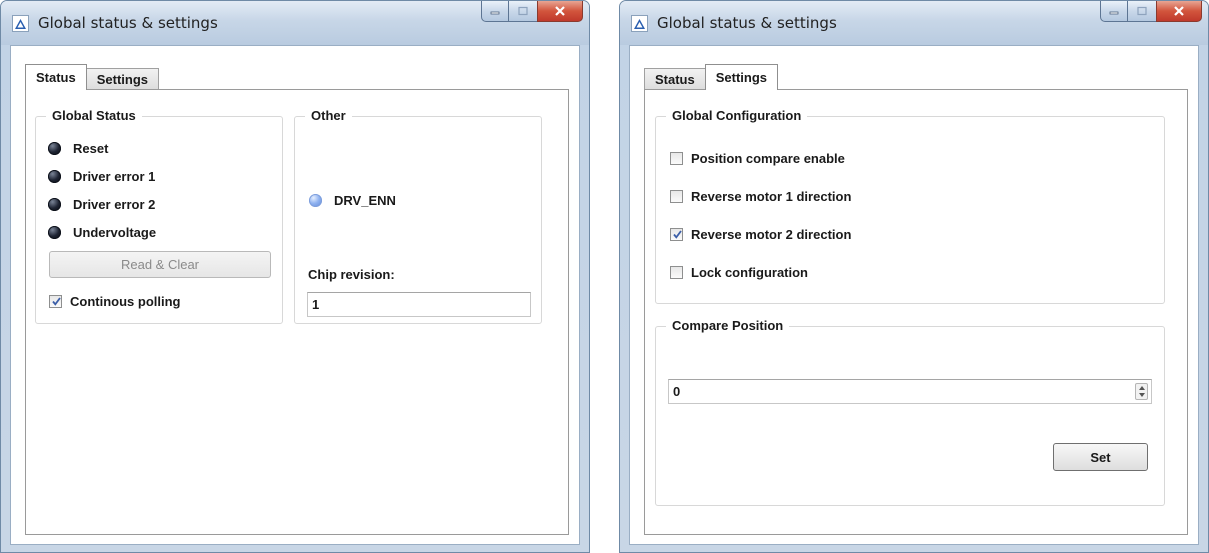 The height and width of the screenshot is (553, 1209). Describe the element at coordinates (1141, 387) in the screenshot. I see `spin-up-icon` at that location.